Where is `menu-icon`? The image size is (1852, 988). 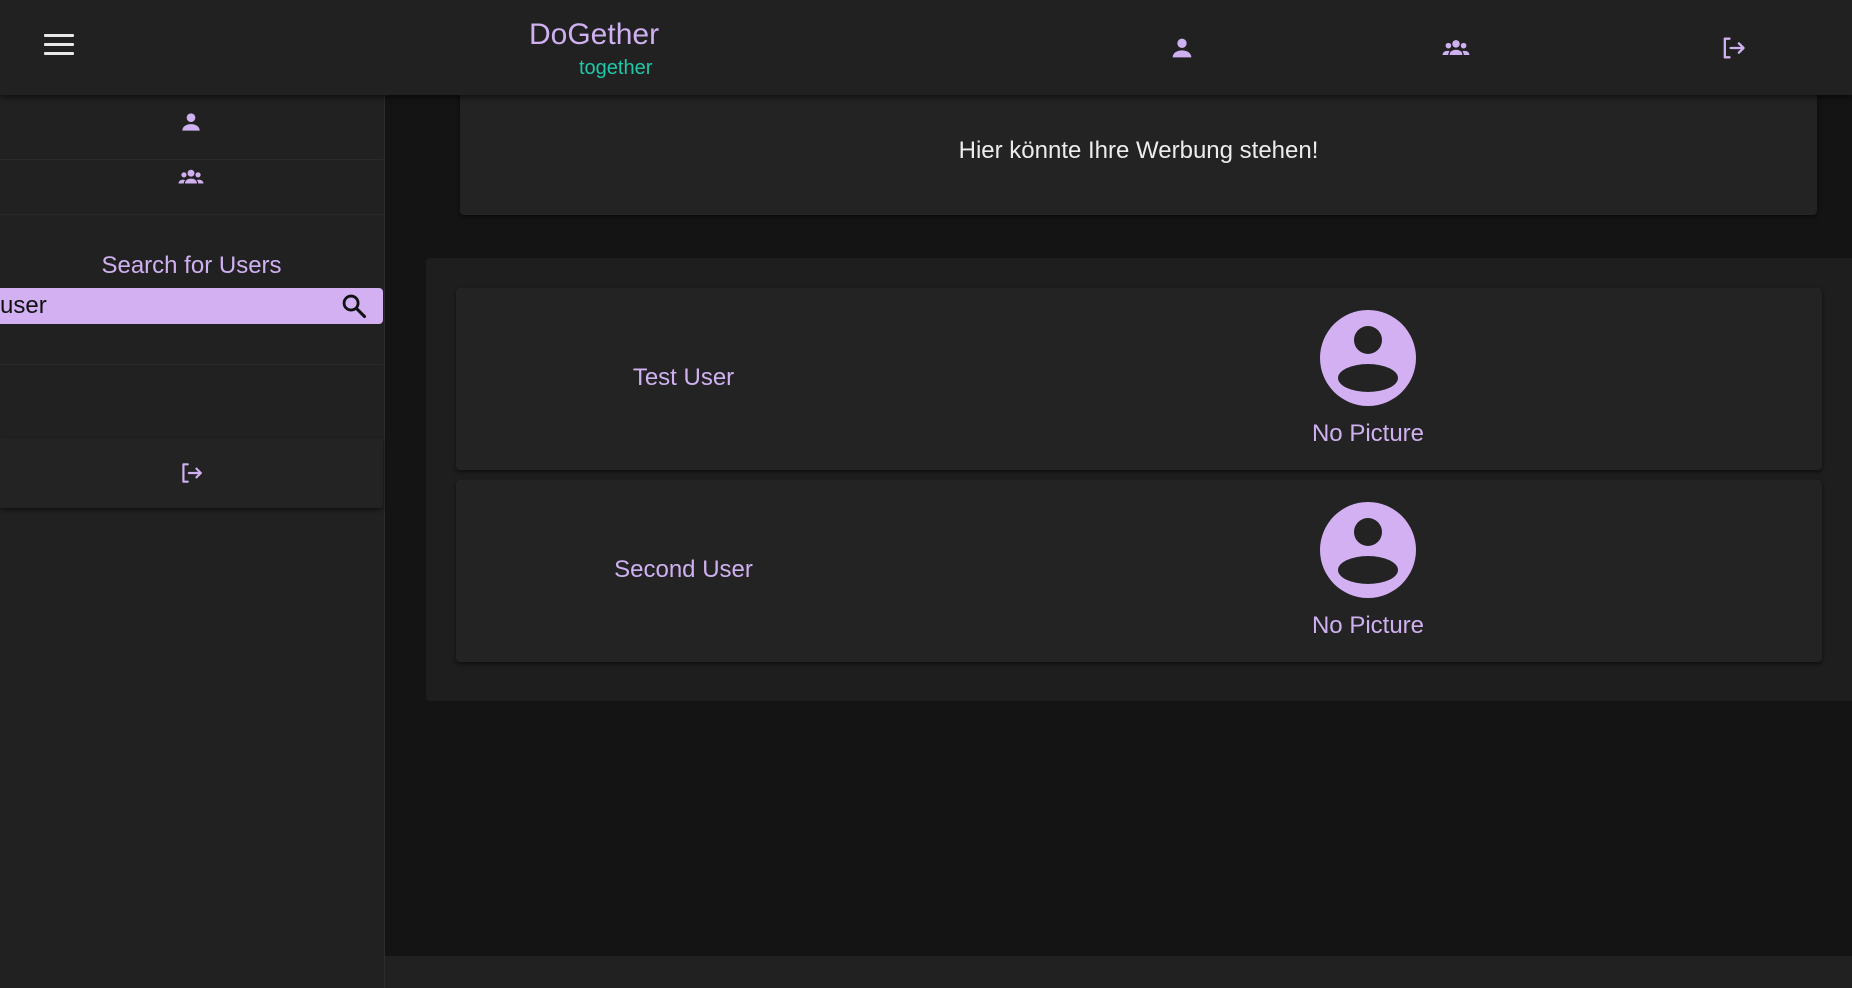
menu-icon is located at coordinates (60, 47).